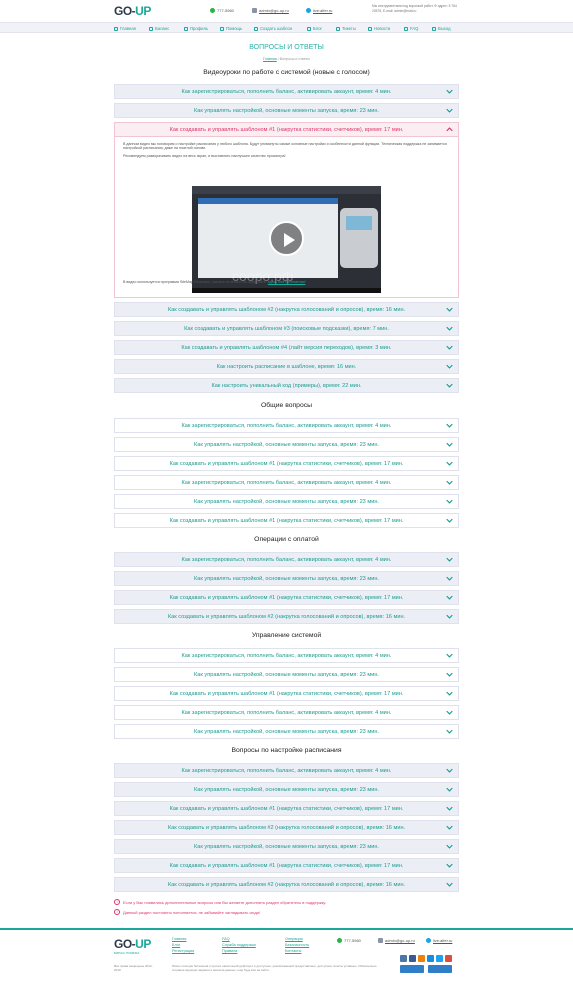 The width and height of the screenshot is (573, 981). Describe the element at coordinates (222, 28) in the screenshot. I see `help-icon` at that location.